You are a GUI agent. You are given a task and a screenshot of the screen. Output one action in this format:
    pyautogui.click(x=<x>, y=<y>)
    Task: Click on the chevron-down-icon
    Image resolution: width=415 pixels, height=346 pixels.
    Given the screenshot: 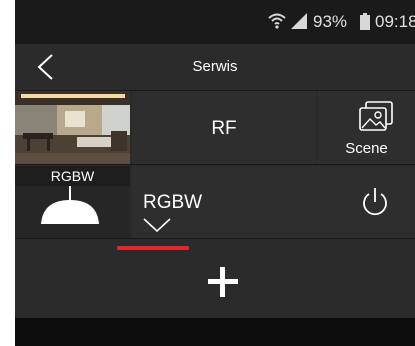 What is the action you would take?
    pyautogui.click(x=157, y=225)
    